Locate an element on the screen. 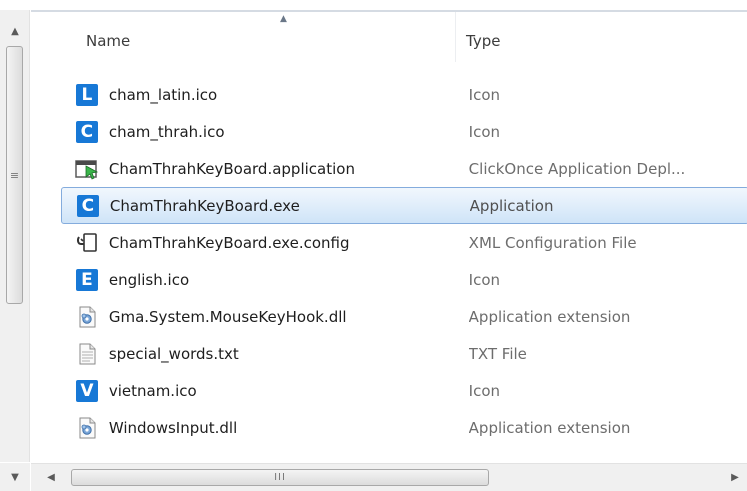 This screenshot has width=747, height=491. icon-letter: V is located at coordinates (86, 390).